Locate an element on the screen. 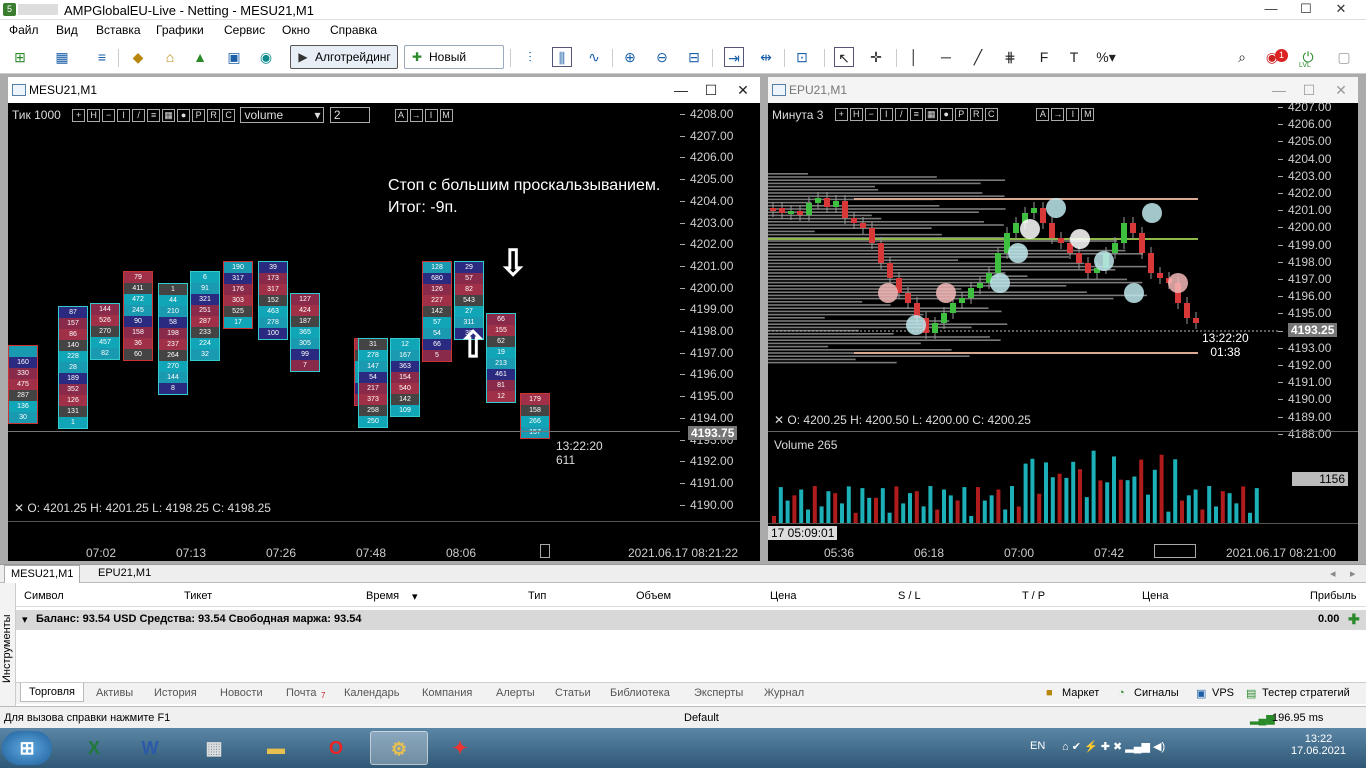 This screenshot has width=1366, height=768. minimize-button: — is located at coordinates (1271, 9).